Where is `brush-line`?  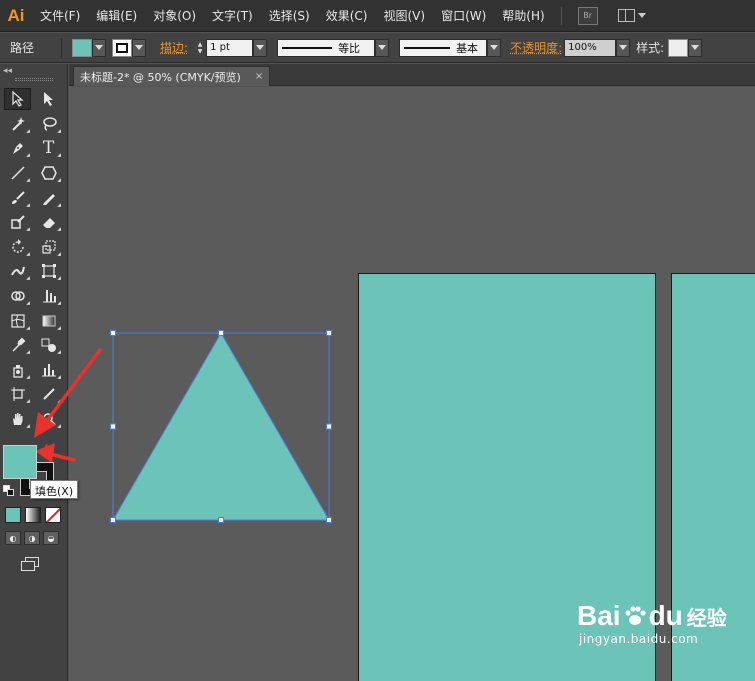 brush-line is located at coordinates (427, 47).